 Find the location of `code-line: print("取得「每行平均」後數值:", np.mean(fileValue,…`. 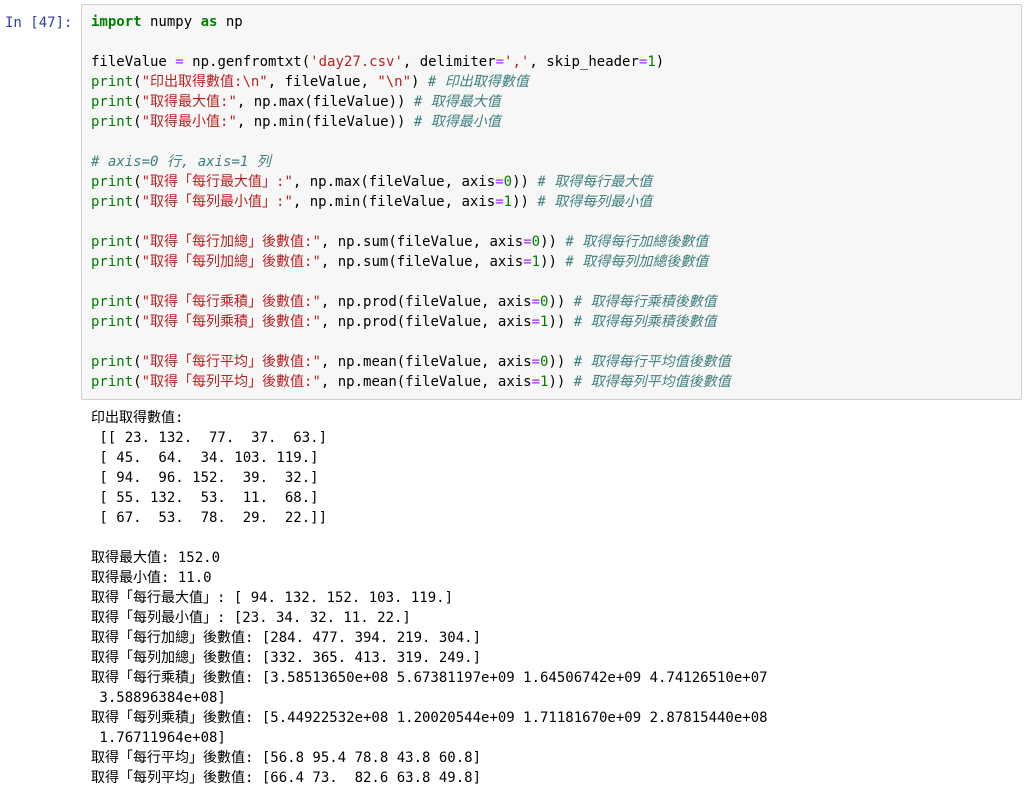

code-line: print("取得「每行平均」後數值:", np.mean(fileValue,… is located at coordinates (411, 362).